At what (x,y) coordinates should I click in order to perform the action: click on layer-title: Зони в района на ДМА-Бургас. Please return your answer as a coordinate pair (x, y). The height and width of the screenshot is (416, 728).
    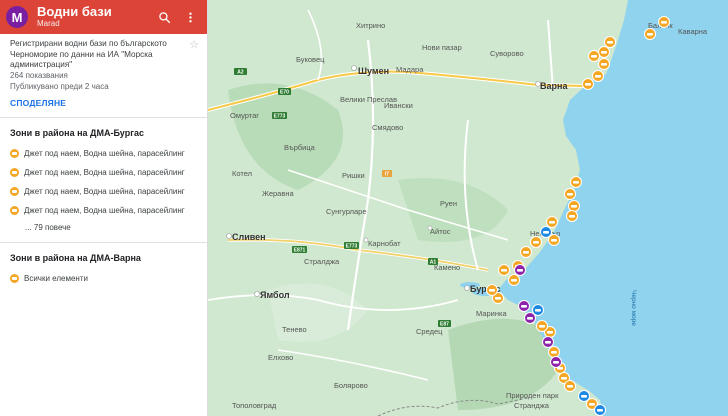
    Looking at the image, I should click on (103, 133).